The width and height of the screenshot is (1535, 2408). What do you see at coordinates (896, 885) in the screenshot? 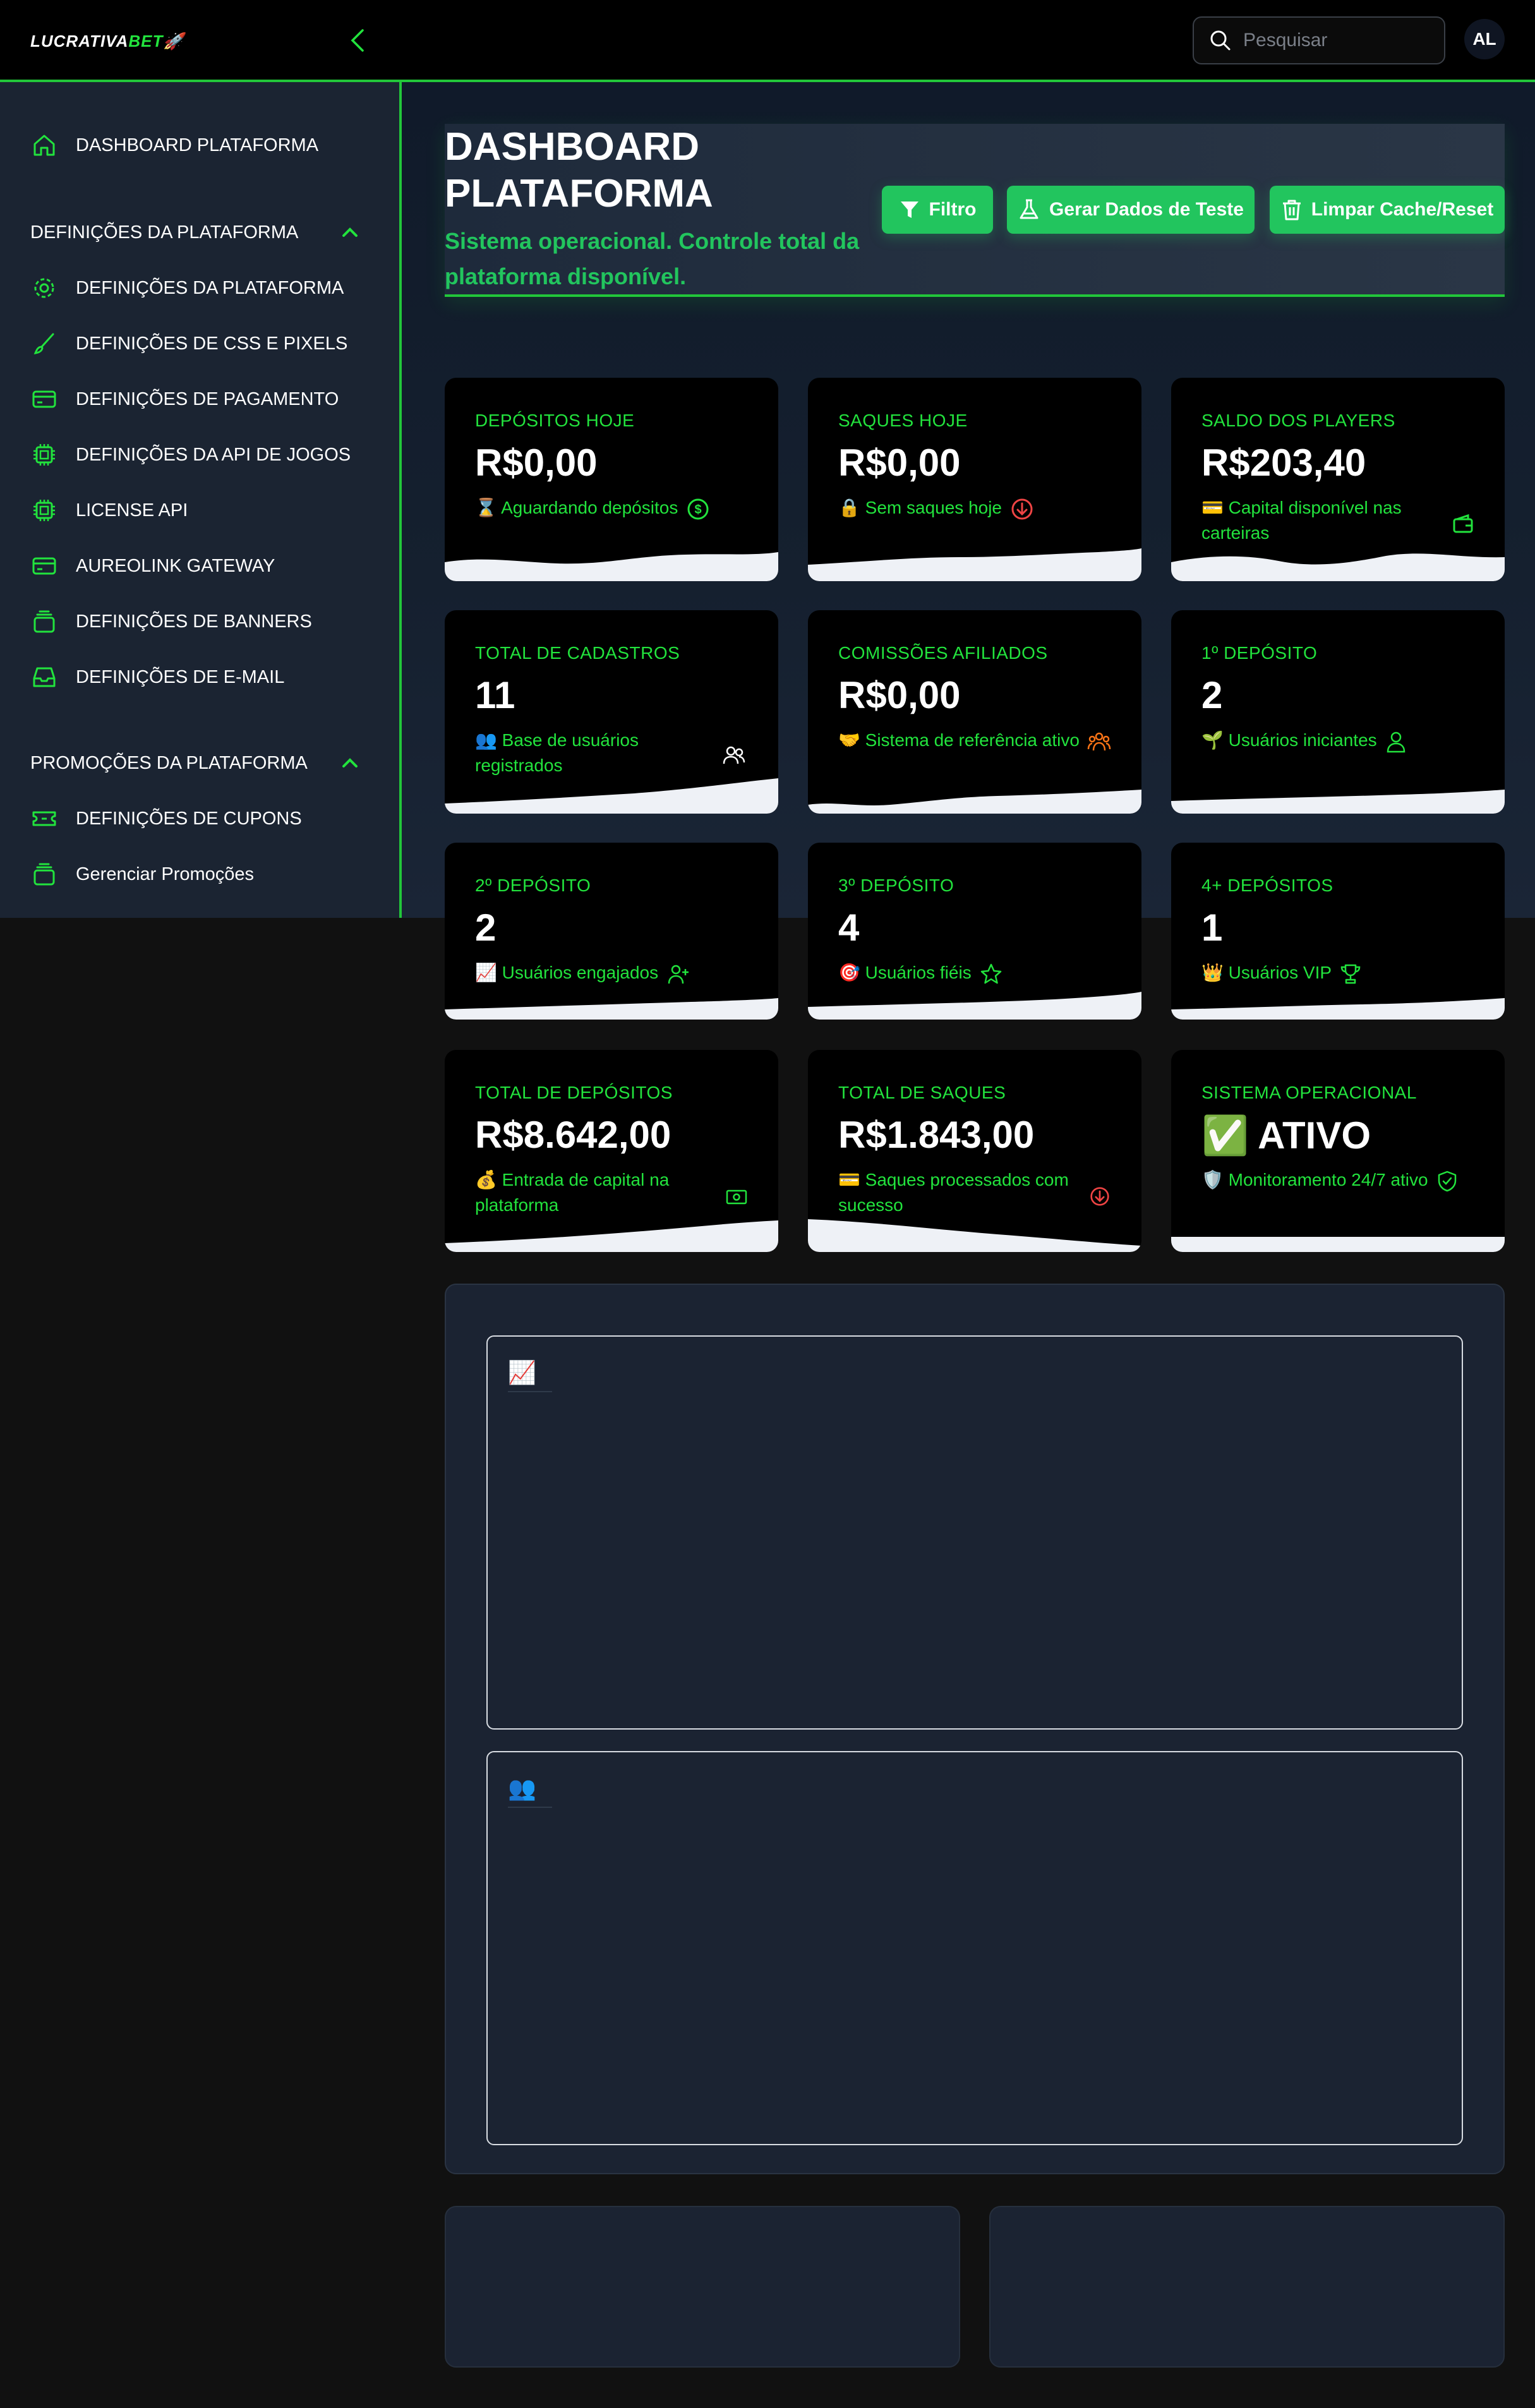
I see `stat-label: 3º DEPÓSITO` at bounding box center [896, 885].